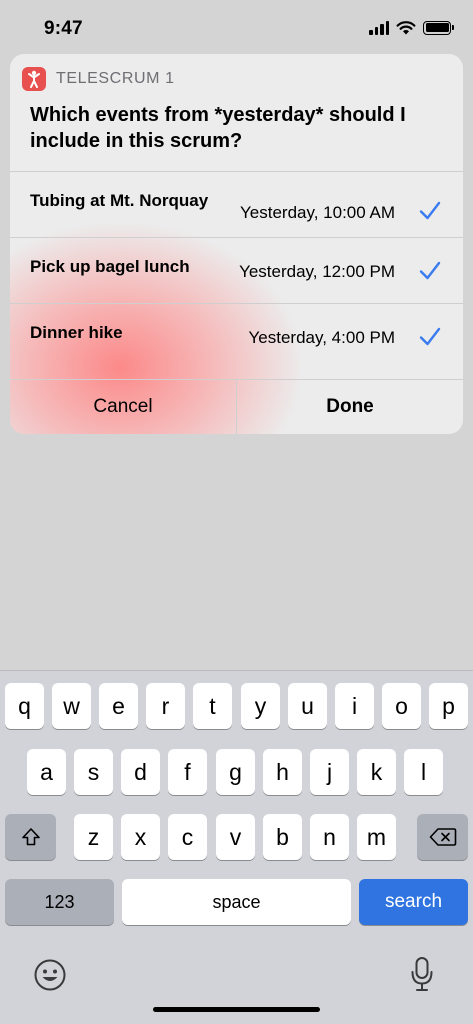 The image size is (473, 1024). I want to click on event-time: Yesterday, 10:00 AM, so click(317, 212).